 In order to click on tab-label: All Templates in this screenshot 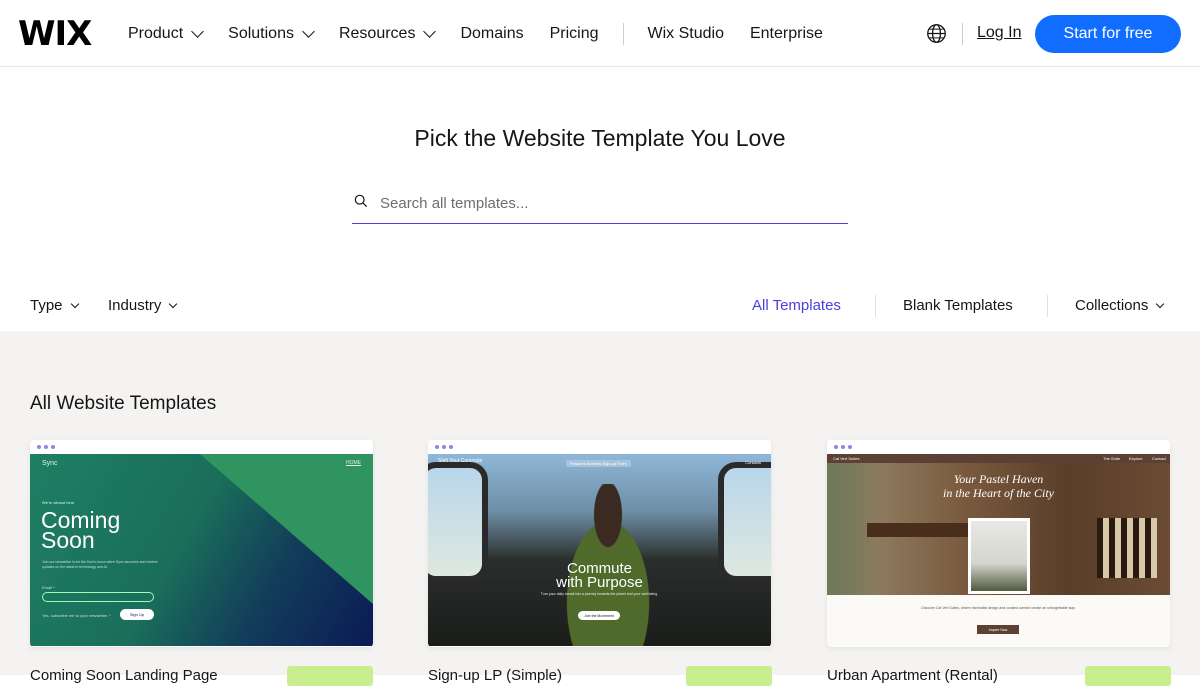, I will do `click(796, 305)`.